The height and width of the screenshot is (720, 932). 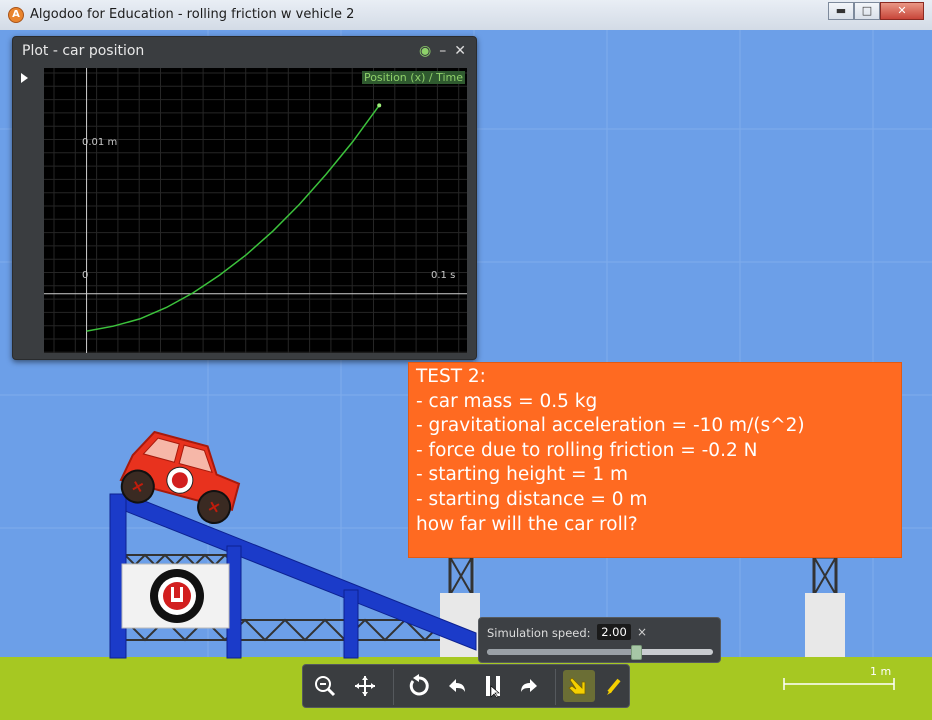 I want to click on window-controls: ▬ □ ✕, so click(x=876, y=11).